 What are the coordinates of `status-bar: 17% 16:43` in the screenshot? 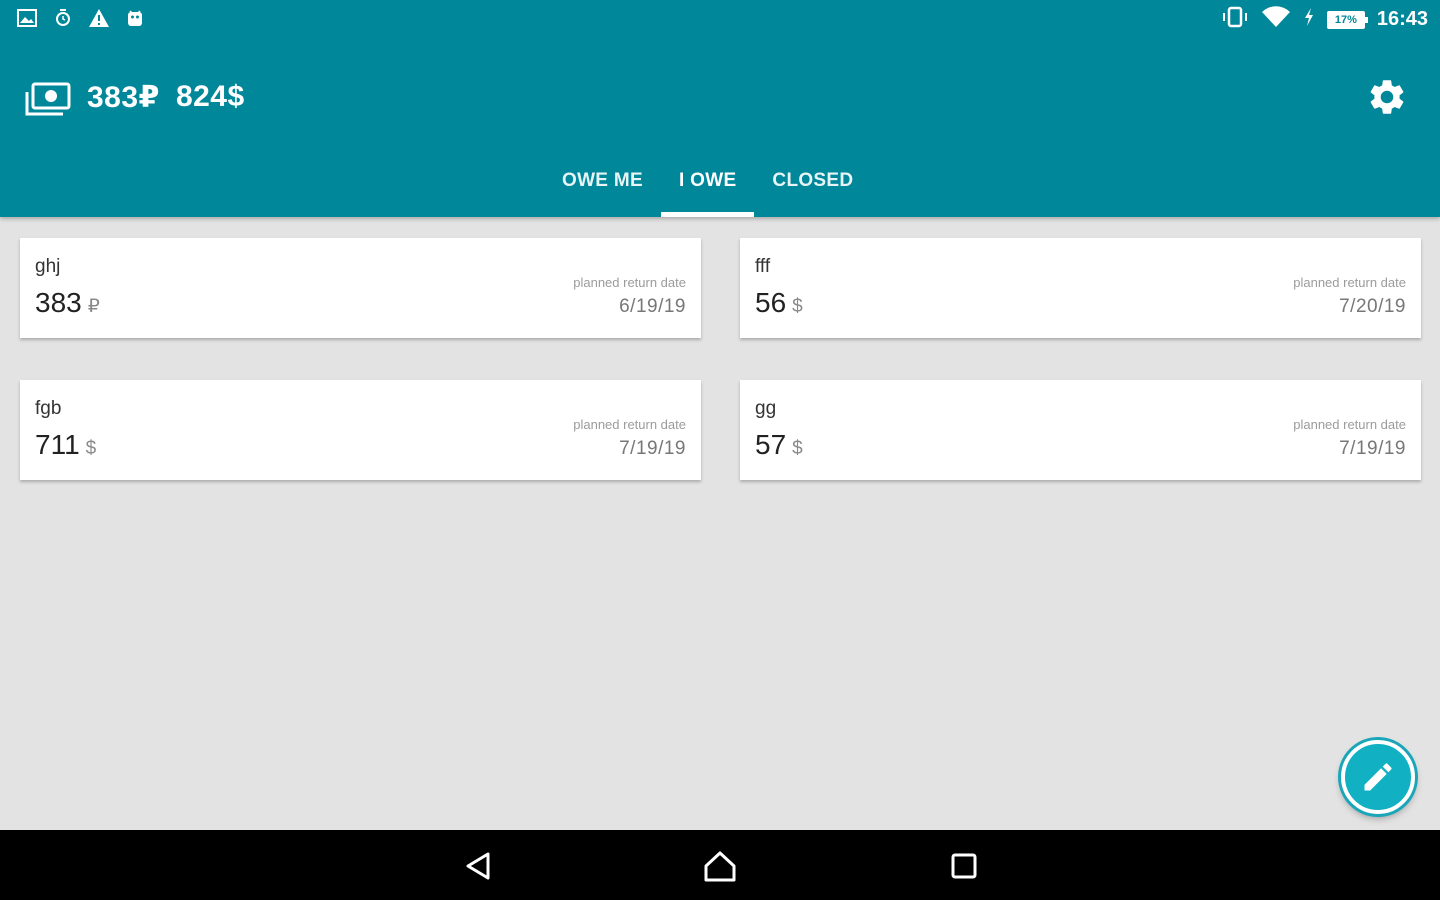 It's located at (720, 19).